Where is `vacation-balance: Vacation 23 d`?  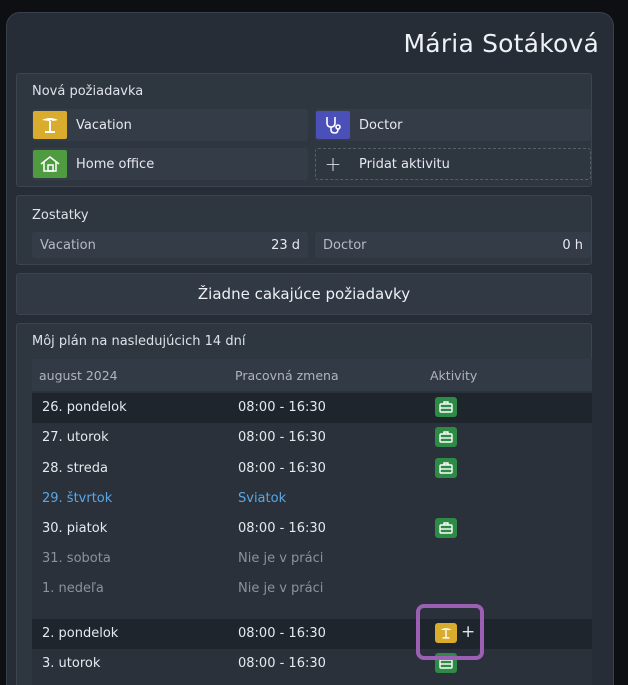
vacation-balance: Vacation 23 d is located at coordinates (170, 245).